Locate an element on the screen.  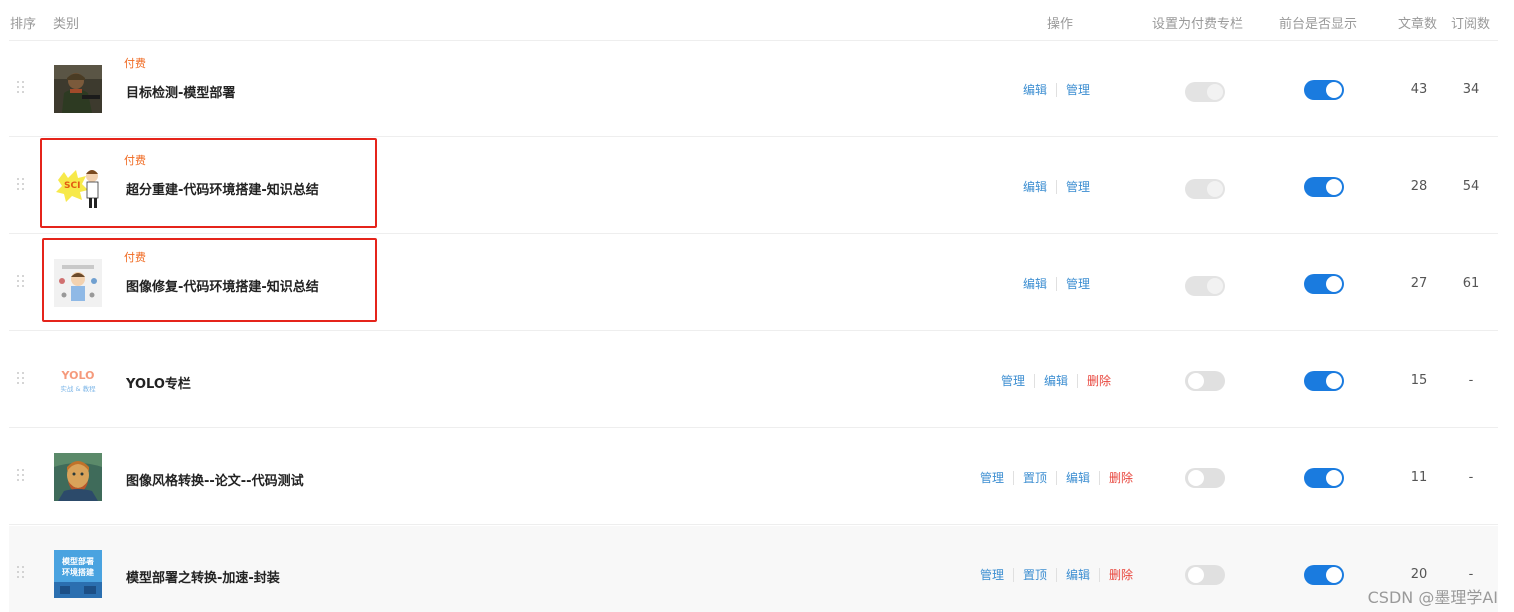
article-count: 20 is located at coordinates (1419, 574).